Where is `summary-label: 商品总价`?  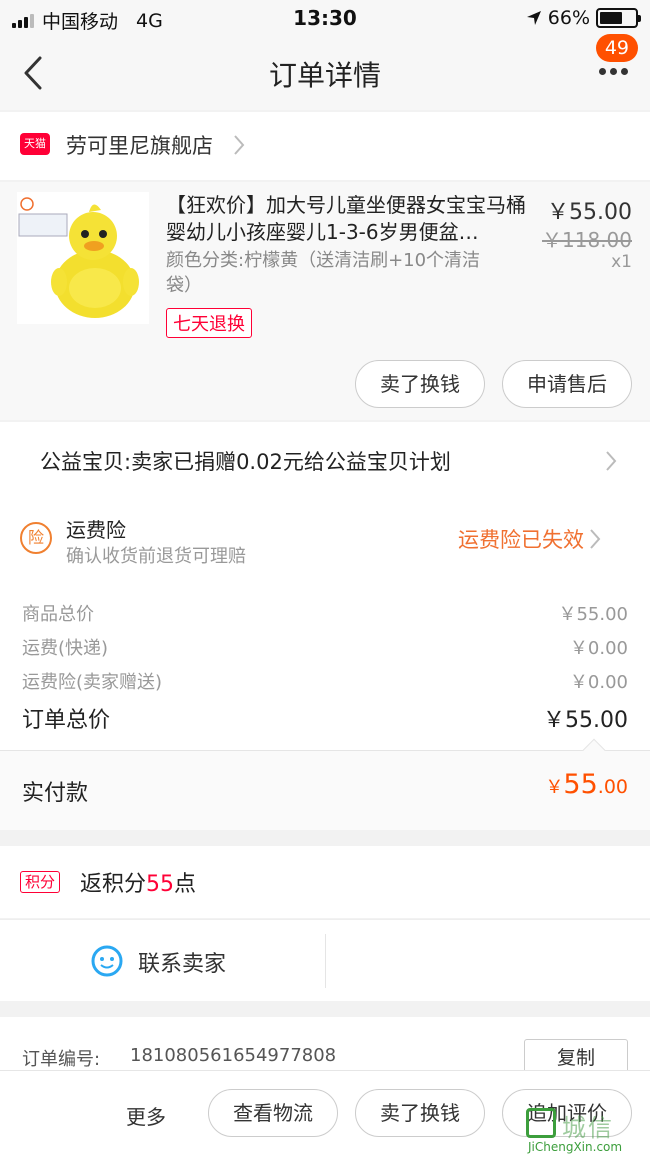
summary-label: 商品总价 is located at coordinates (58, 614).